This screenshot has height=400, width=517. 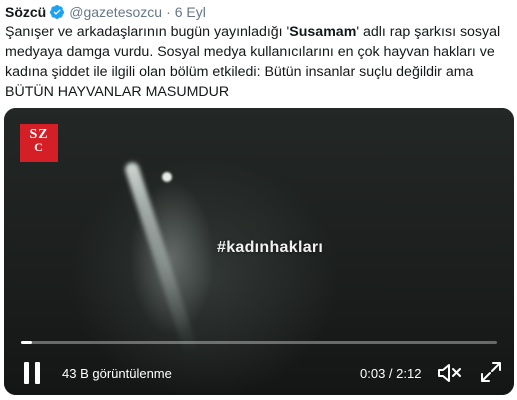 I want to click on pause-bar-right, so click(x=37, y=373).